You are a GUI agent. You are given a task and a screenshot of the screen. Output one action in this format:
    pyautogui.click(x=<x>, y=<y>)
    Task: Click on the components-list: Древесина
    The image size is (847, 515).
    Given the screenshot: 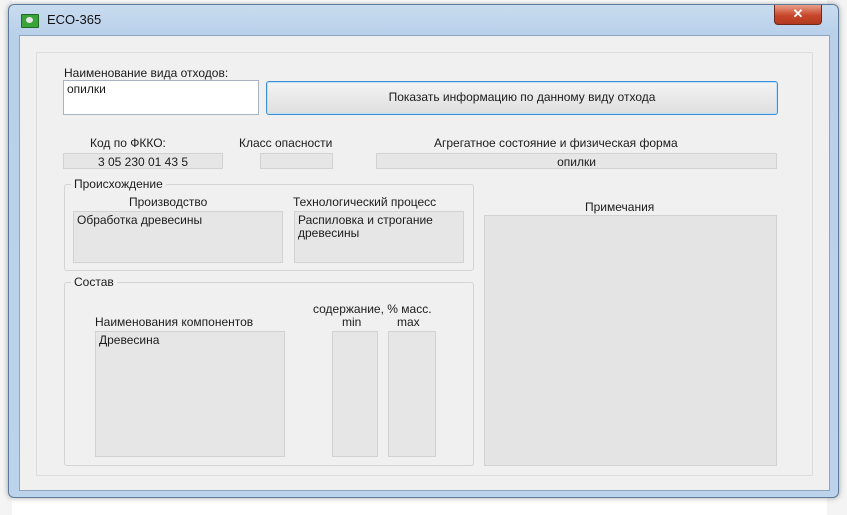 What is the action you would take?
    pyautogui.click(x=190, y=394)
    